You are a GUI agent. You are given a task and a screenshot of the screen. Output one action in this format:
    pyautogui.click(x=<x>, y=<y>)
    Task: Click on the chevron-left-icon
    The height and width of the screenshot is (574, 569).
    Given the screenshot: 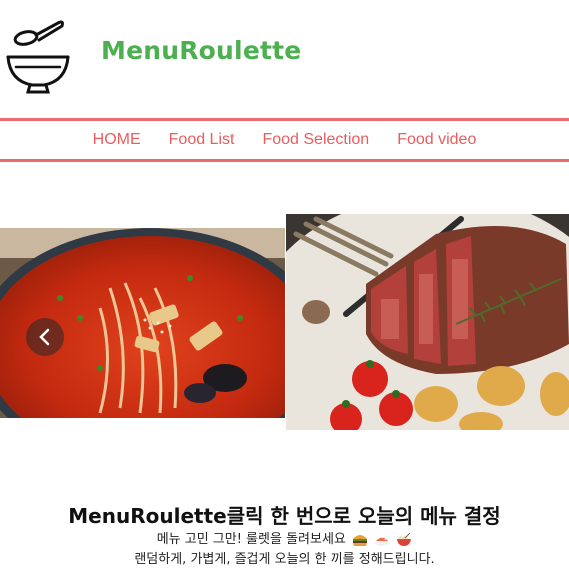 What is the action you would take?
    pyautogui.click(x=44, y=337)
    